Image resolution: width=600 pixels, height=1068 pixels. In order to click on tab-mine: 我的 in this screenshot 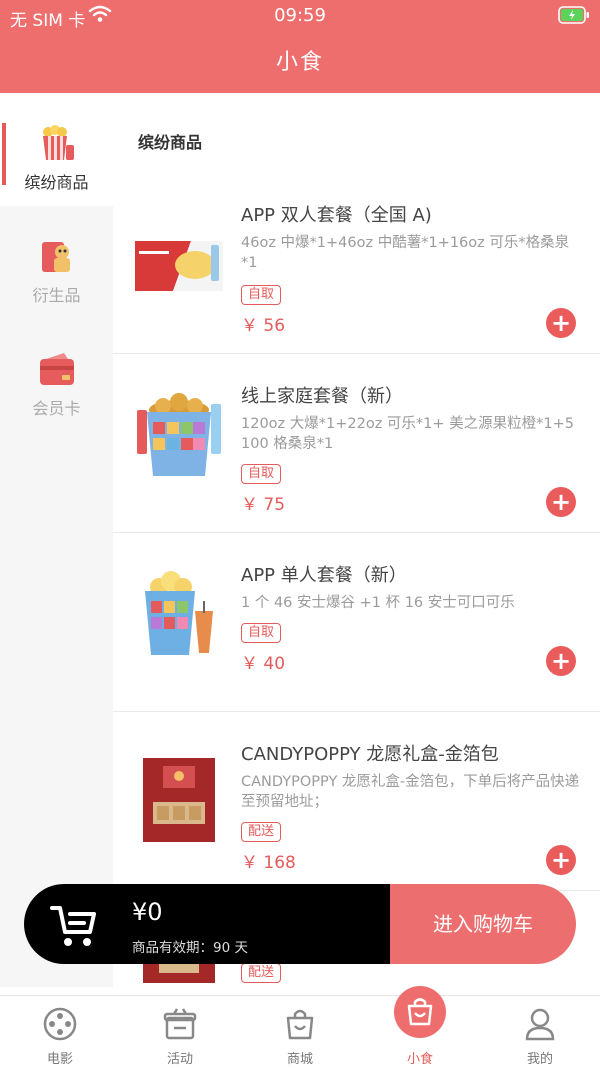, I will do `click(540, 1032)`.